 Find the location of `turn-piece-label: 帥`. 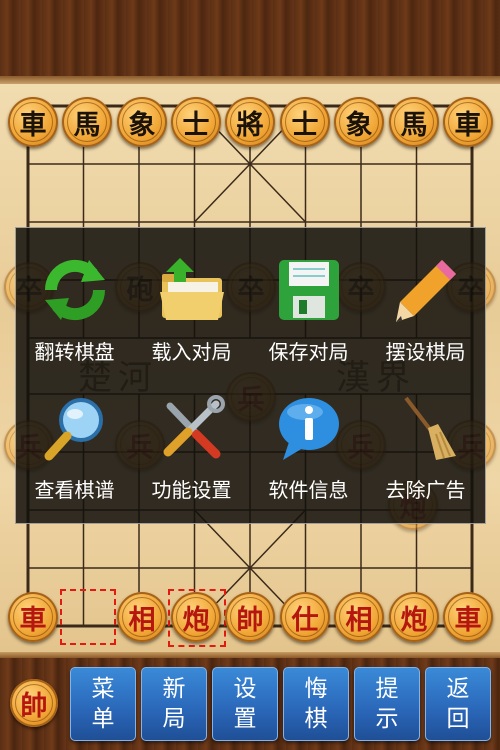

turn-piece-label: 帥 is located at coordinates (34, 706).